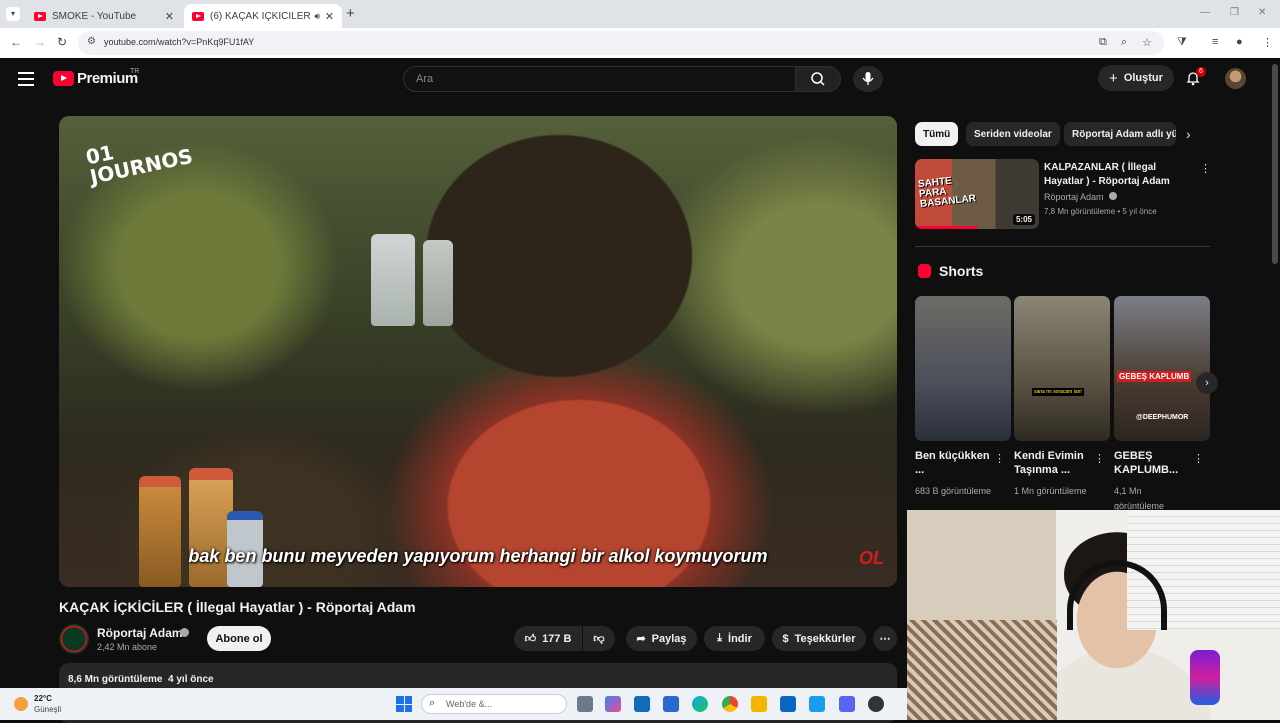 The height and width of the screenshot is (723, 1280). I want to click on install-app-icon: ⧉, so click(1103, 42).